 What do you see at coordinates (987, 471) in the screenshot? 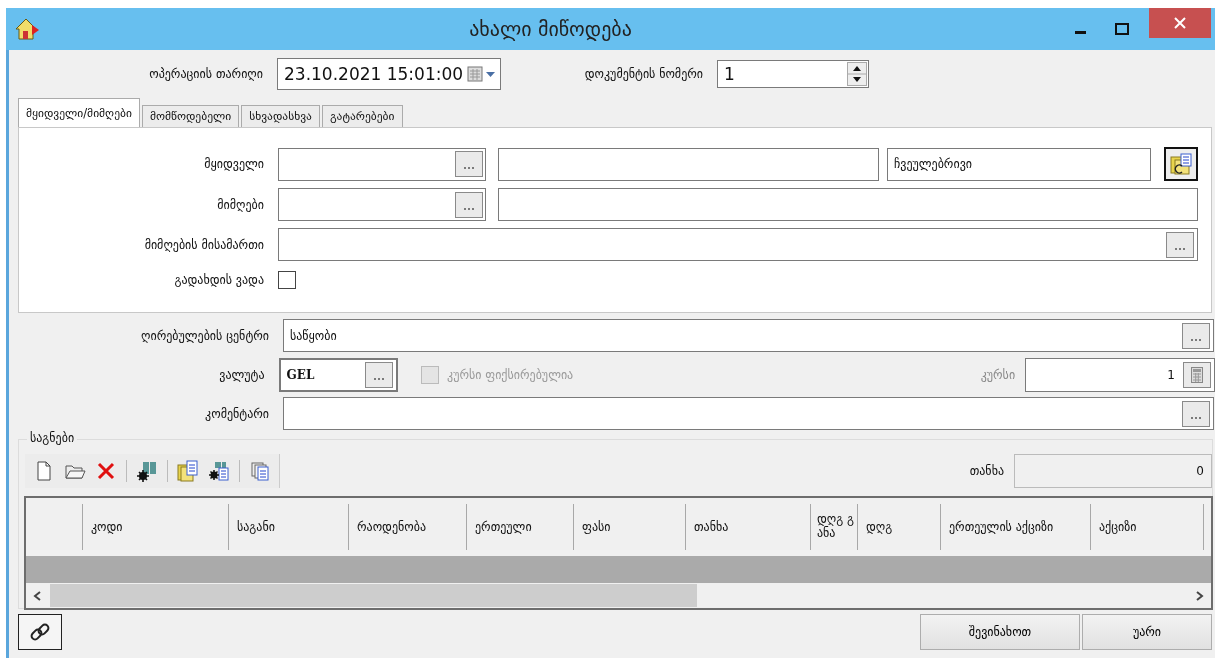
I see `field-label: თანხა` at bounding box center [987, 471].